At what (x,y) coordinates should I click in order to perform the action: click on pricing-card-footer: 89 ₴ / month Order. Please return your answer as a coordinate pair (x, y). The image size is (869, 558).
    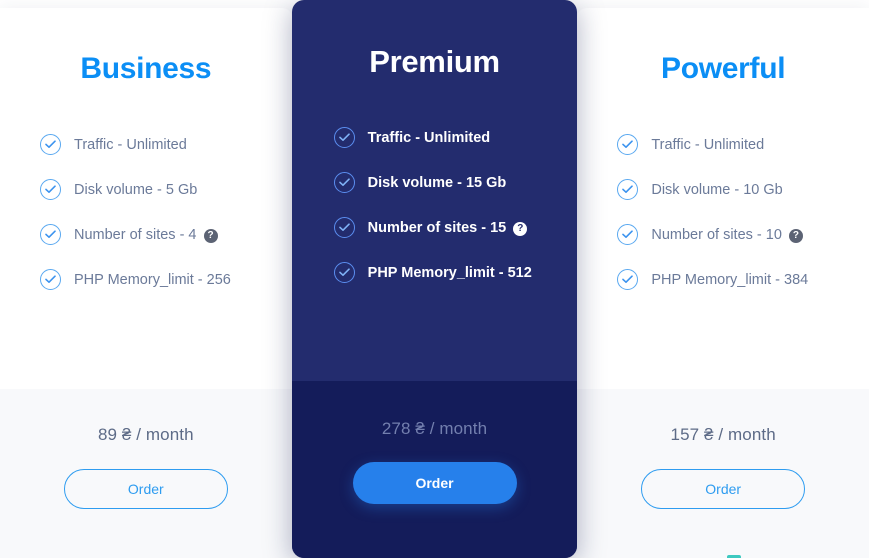
    Looking at the image, I should click on (146, 473).